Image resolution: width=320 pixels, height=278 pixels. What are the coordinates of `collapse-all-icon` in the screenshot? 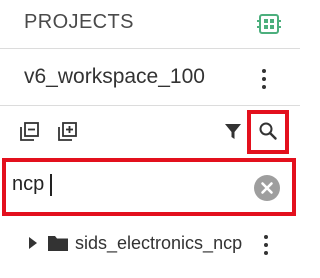 It's located at (30, 132).